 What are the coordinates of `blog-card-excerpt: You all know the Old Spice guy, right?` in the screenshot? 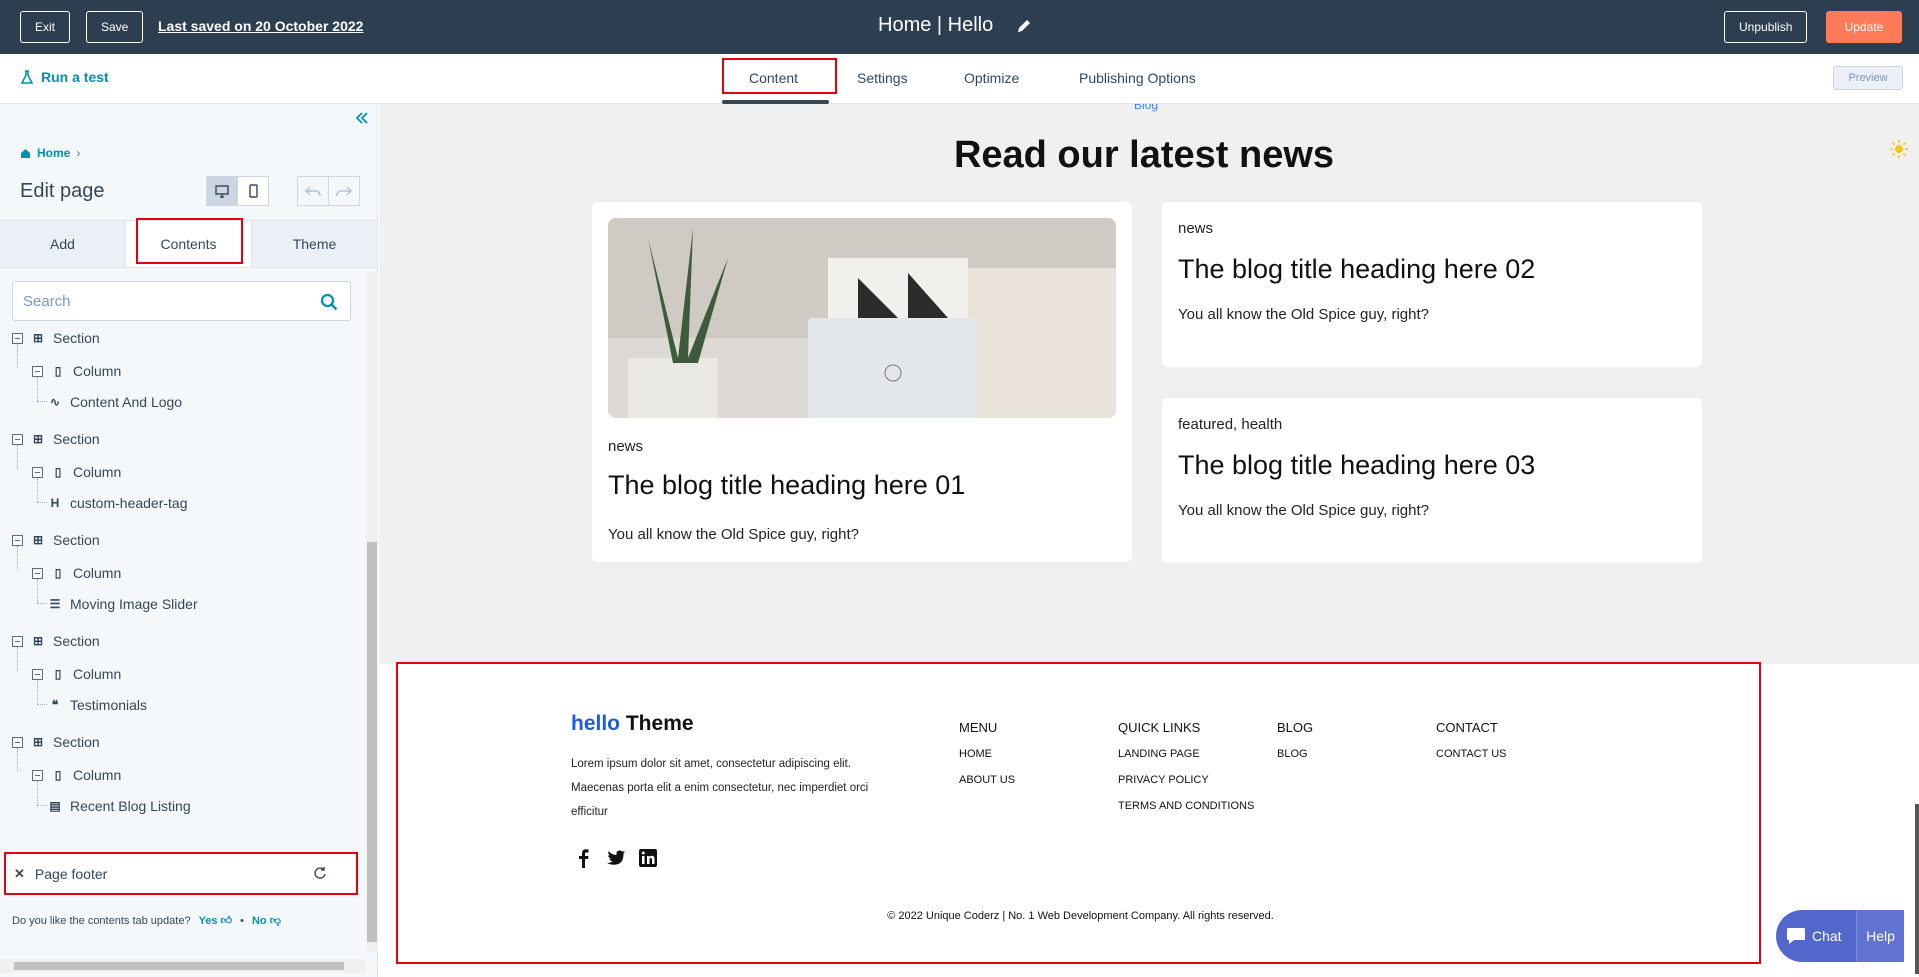 It's located at (733, 534).